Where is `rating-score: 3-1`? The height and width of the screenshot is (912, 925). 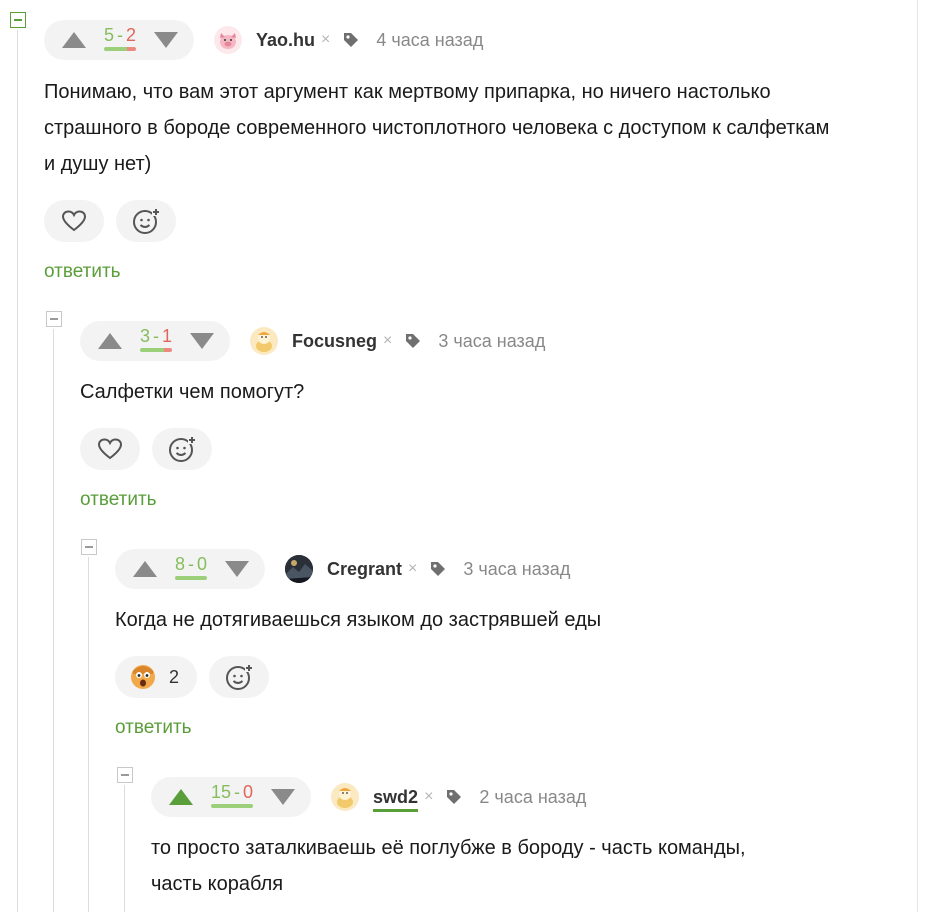 rating-score: 3-1 is located at coordinates (156, 339).